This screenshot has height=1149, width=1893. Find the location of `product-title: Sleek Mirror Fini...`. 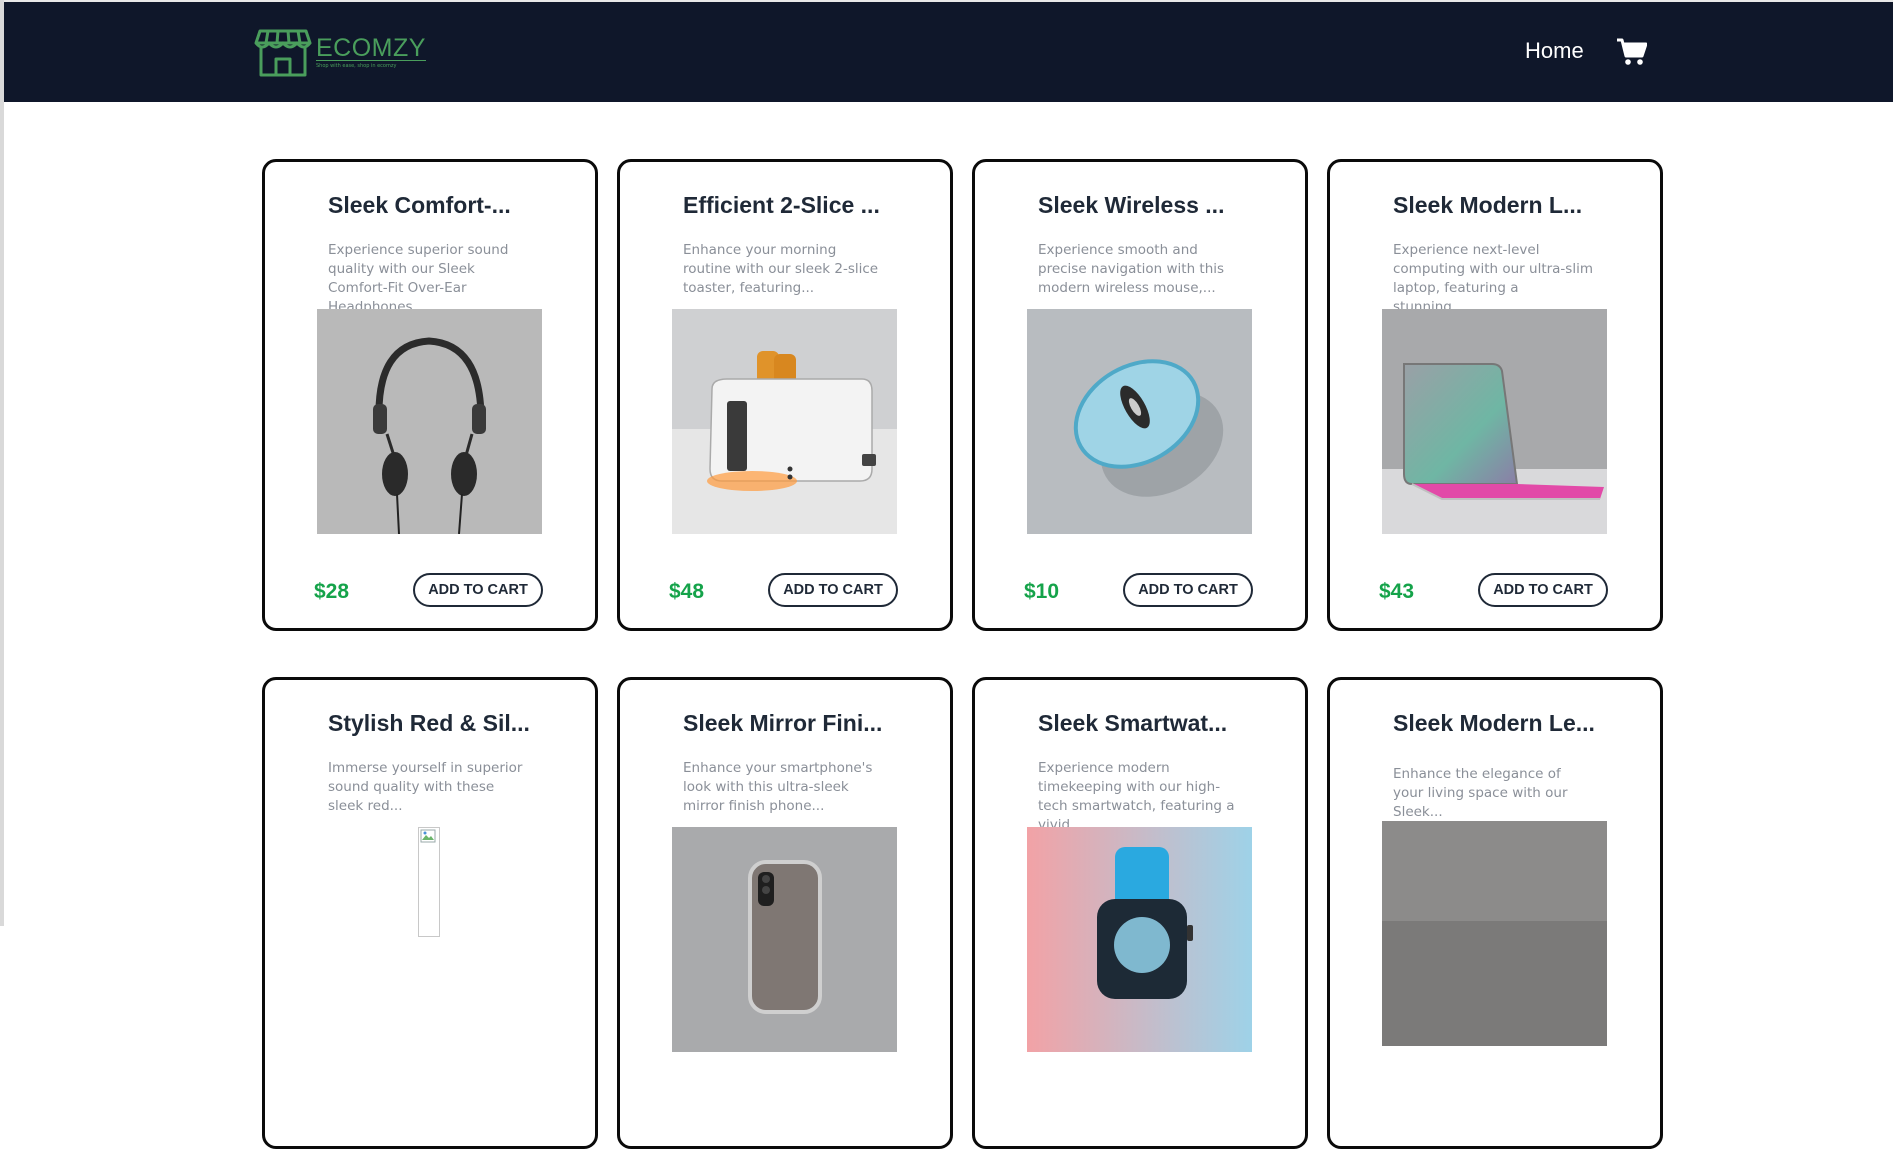

product-title: Sleek Mirror Fini... is located at coordinates (783, 723).